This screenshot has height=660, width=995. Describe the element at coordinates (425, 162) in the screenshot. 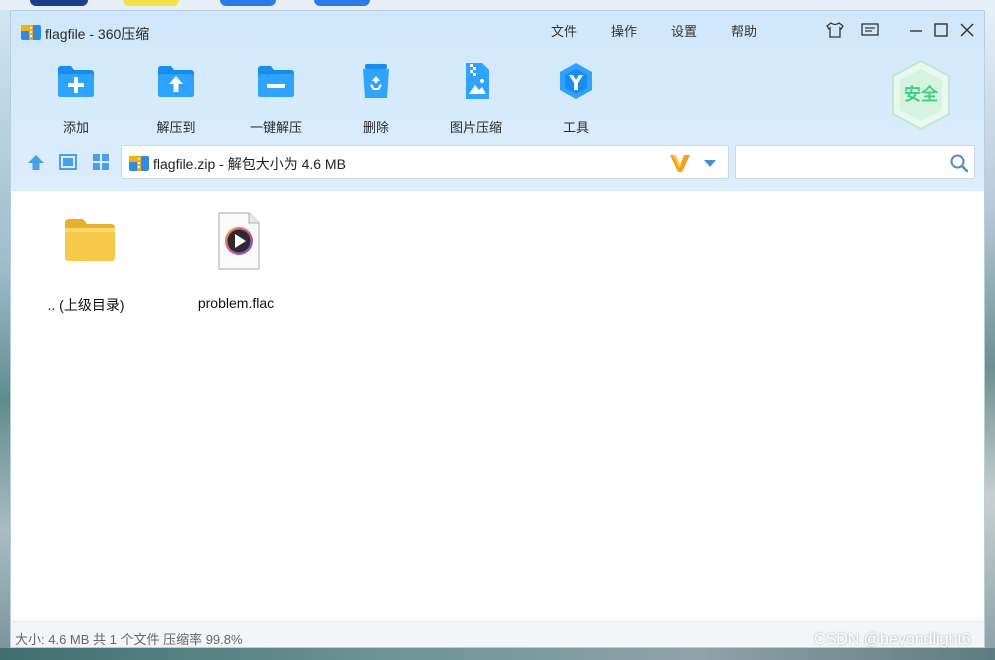

I see `path-bar: flagfile.zip - 解包大小为 4.6 MB` at that location.